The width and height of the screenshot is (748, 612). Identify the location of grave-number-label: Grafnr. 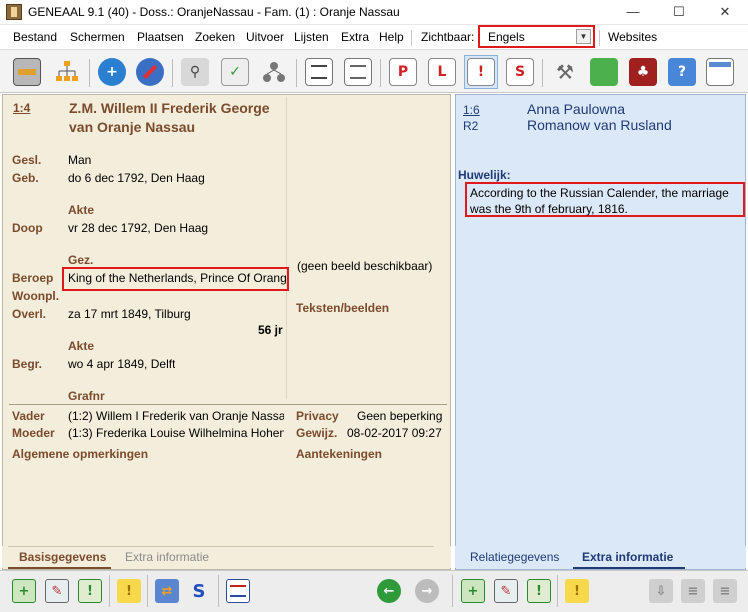
(86, 396).